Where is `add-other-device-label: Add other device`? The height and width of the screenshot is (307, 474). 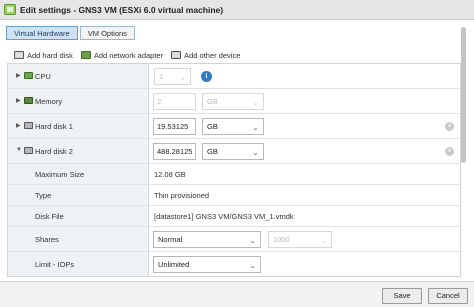
add-other-device-label: Add other device is located at coordinates (212, 55).